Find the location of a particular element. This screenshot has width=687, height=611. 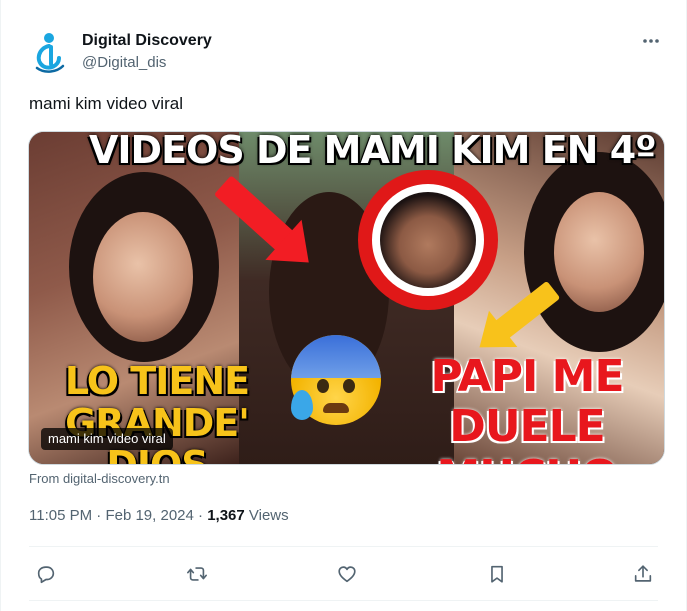

bookmark-button is located at coordinates (497, 574).